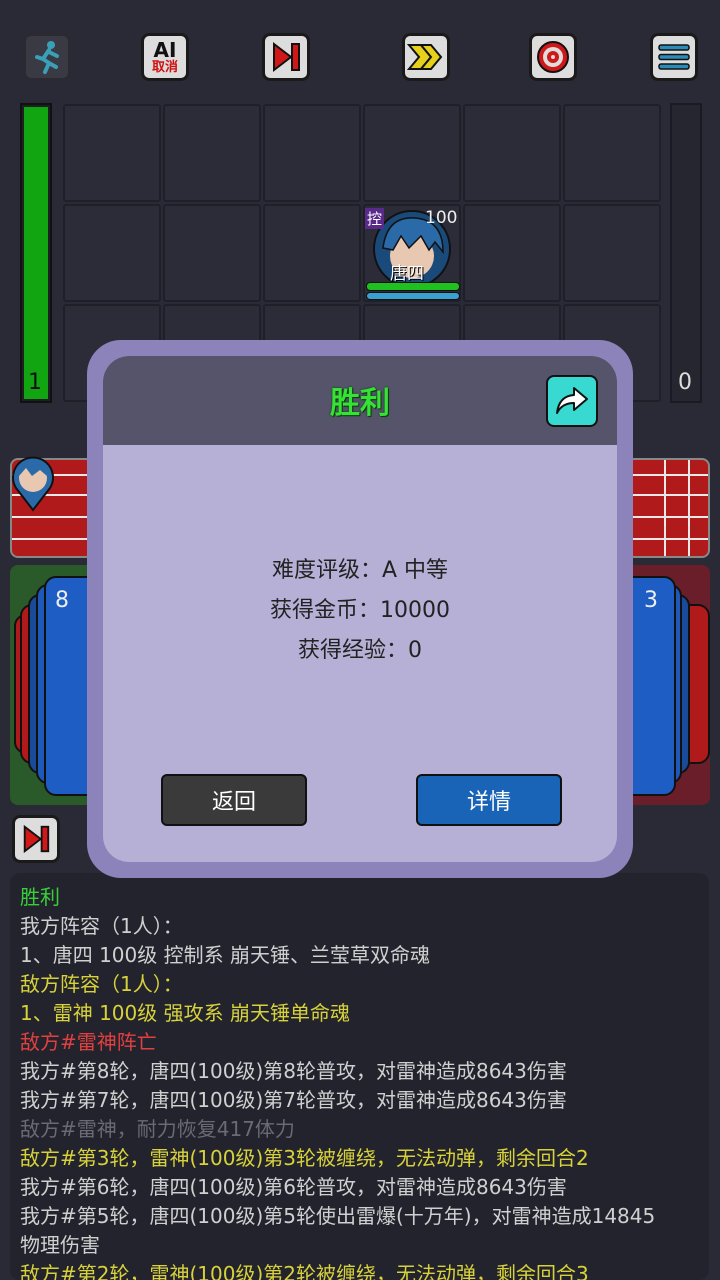 This screenshot has width=720, height=1280. I want to click on log-line: 我方#第8轮，唐四(100级)第8轮普攻，对雷神造成8643伤害, so click(293, 1071).